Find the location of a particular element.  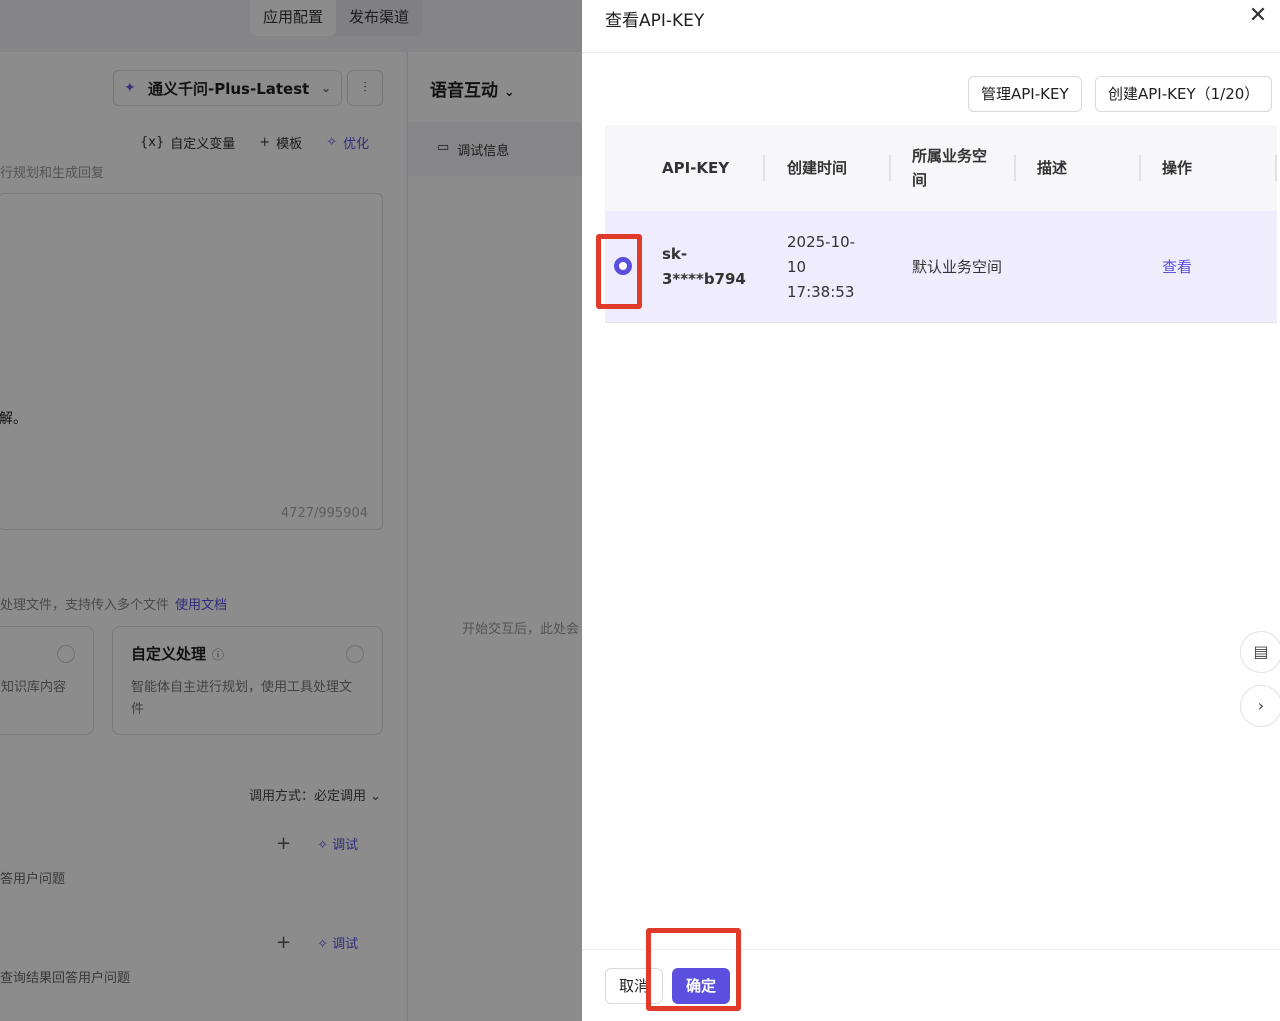

created-time: 2025-10-10 17:38:53 is located at coordinates (821, 266).